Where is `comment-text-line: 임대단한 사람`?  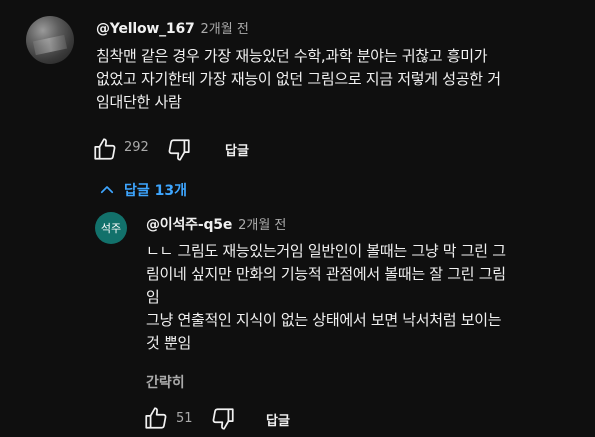
comment-text-line: 임대단한 사람 is located at coordinates (139, 102).